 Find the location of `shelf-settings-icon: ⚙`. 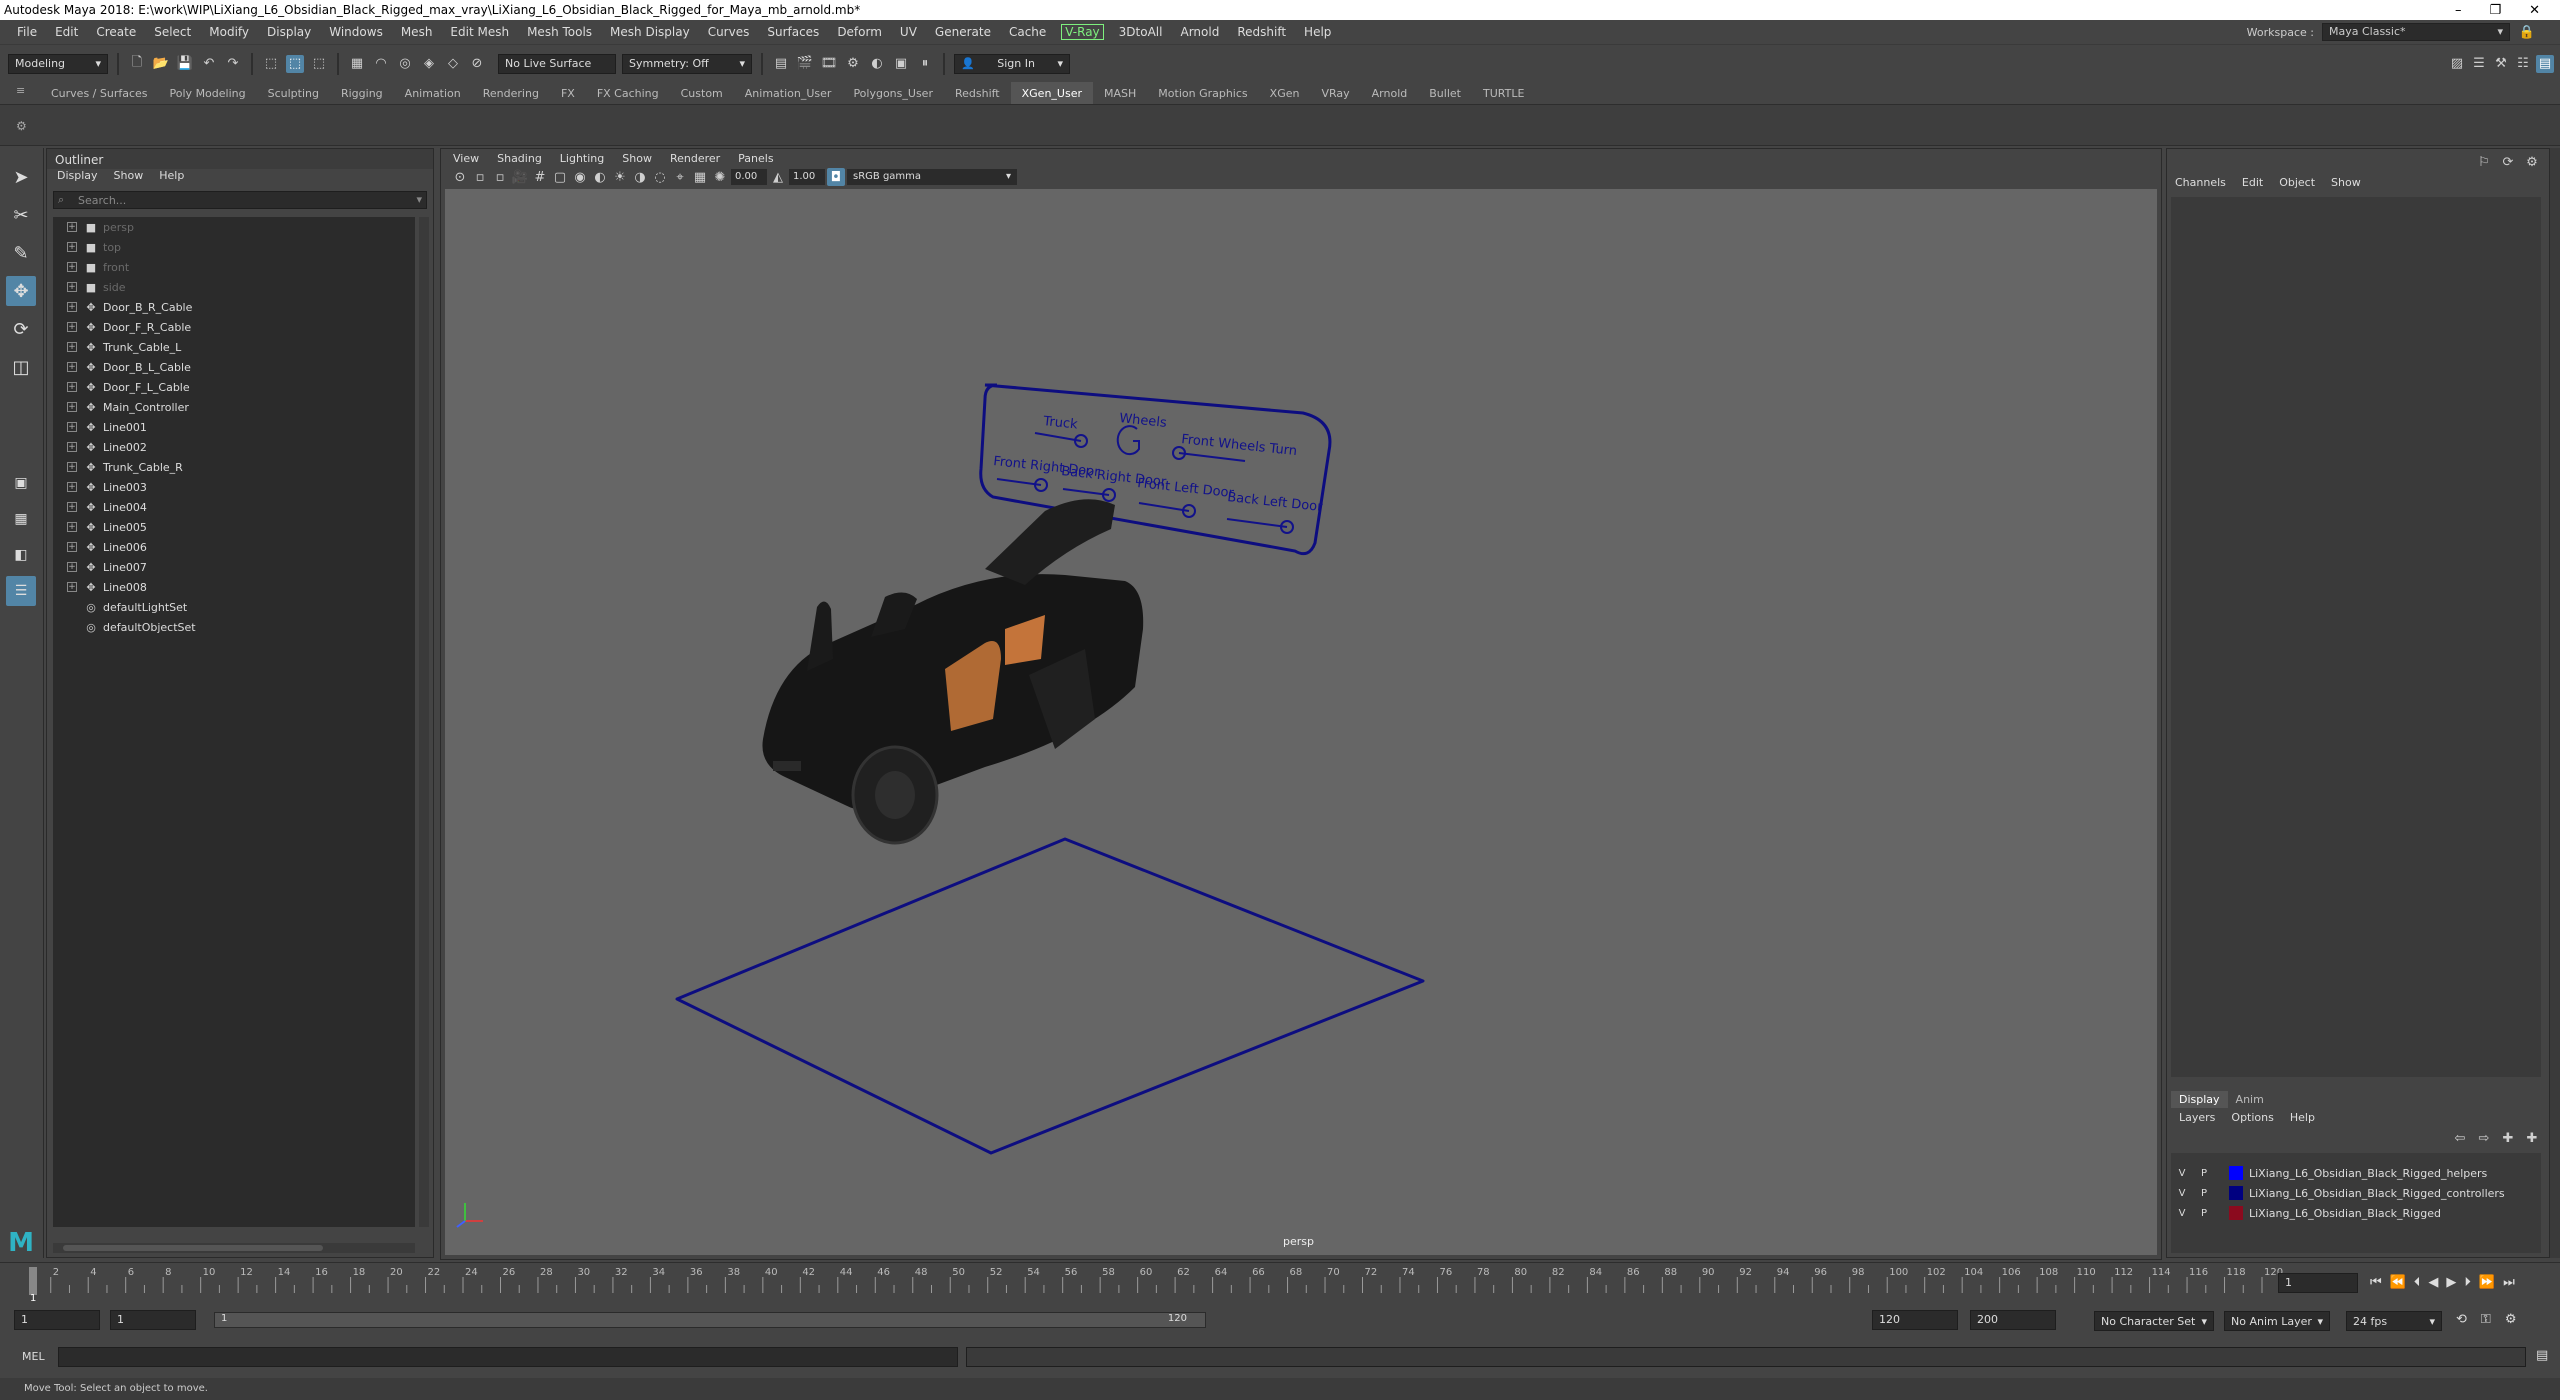

shelf-settings-icon: ⚙ is located at coordinates (21, 126).